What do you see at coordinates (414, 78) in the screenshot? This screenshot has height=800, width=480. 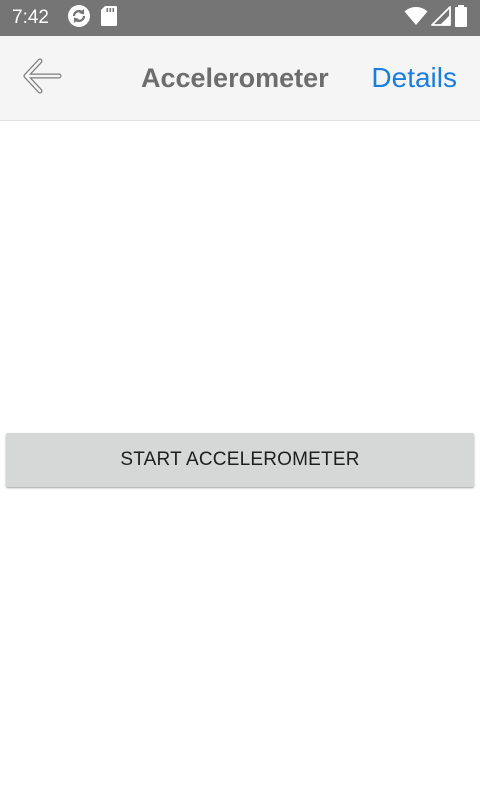 I see `details-link: Details` at bounding box center [414, 78].